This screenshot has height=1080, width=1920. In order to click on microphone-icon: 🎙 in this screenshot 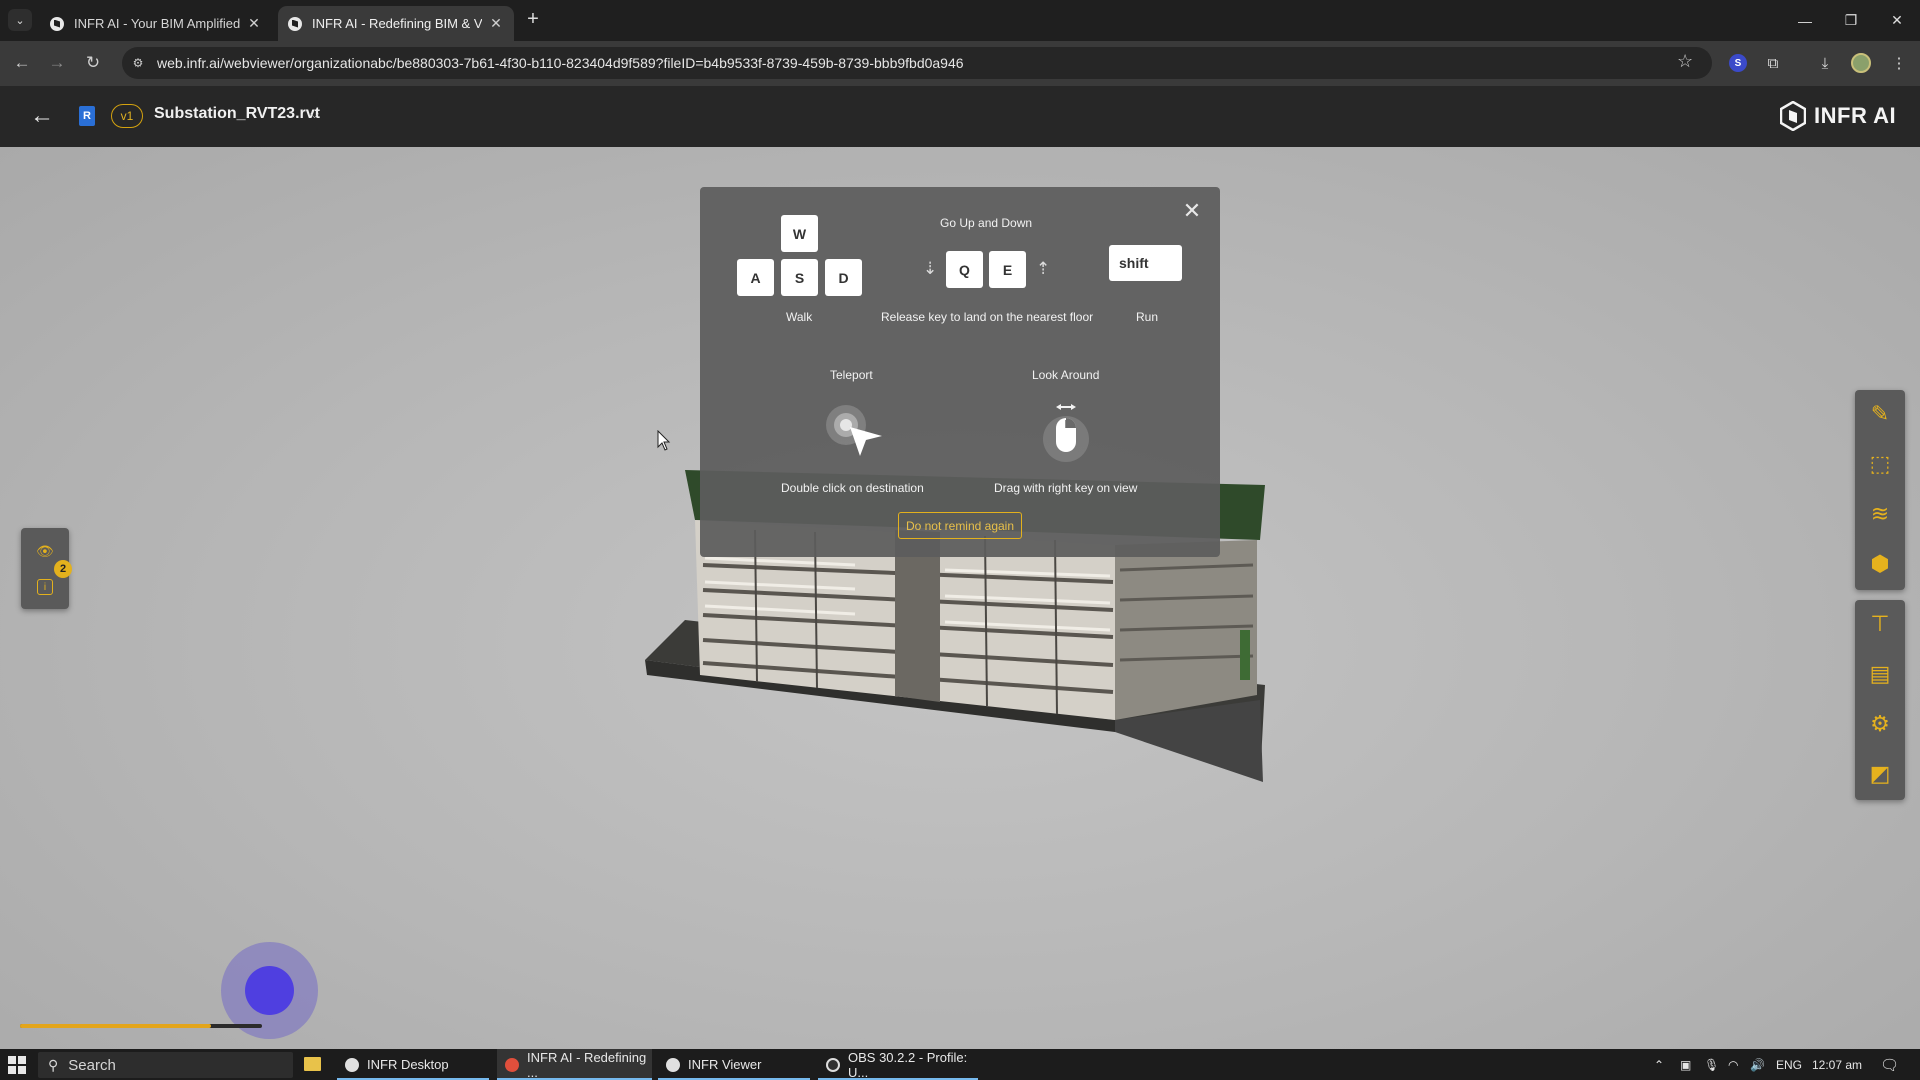, I will do `click(1711, 1064)`.